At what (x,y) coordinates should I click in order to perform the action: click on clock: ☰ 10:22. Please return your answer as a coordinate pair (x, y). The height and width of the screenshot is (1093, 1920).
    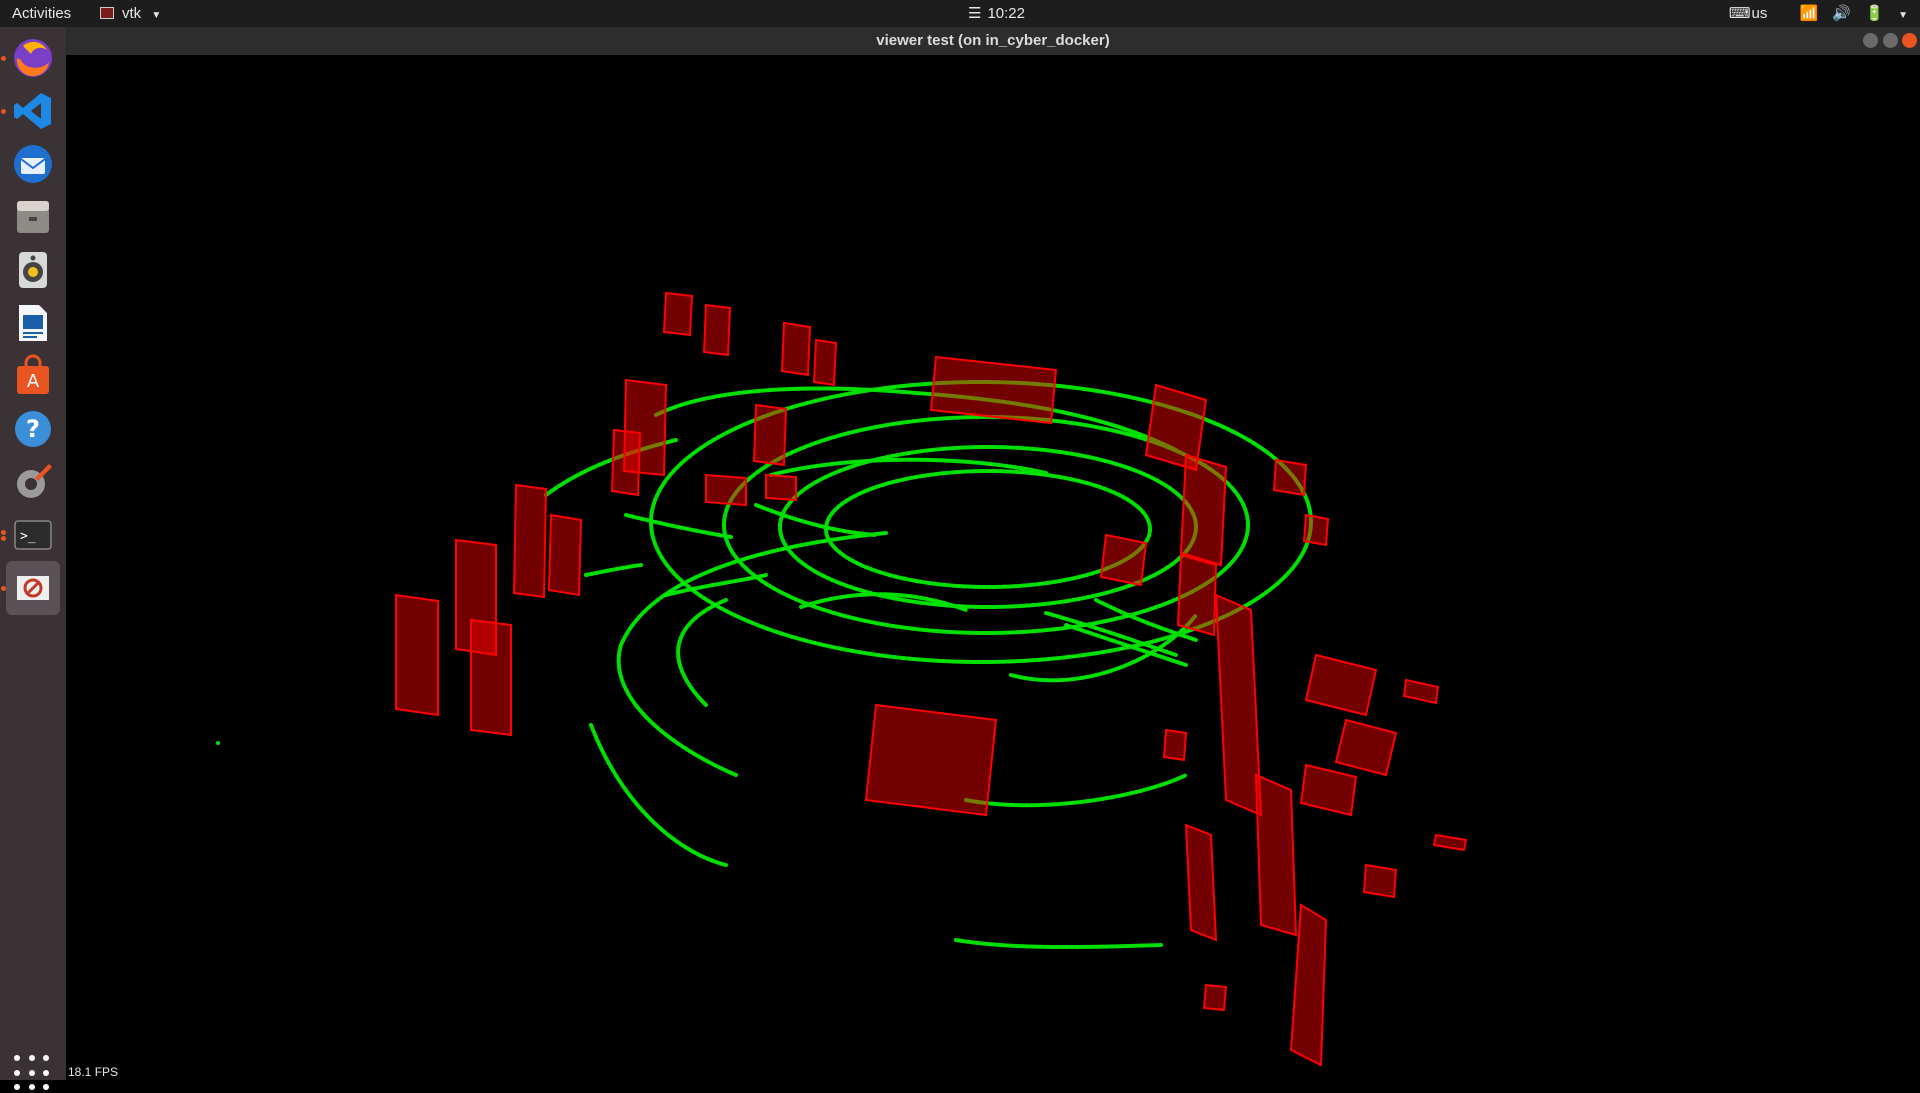
    Looking at the image, I should click on (996, 13).